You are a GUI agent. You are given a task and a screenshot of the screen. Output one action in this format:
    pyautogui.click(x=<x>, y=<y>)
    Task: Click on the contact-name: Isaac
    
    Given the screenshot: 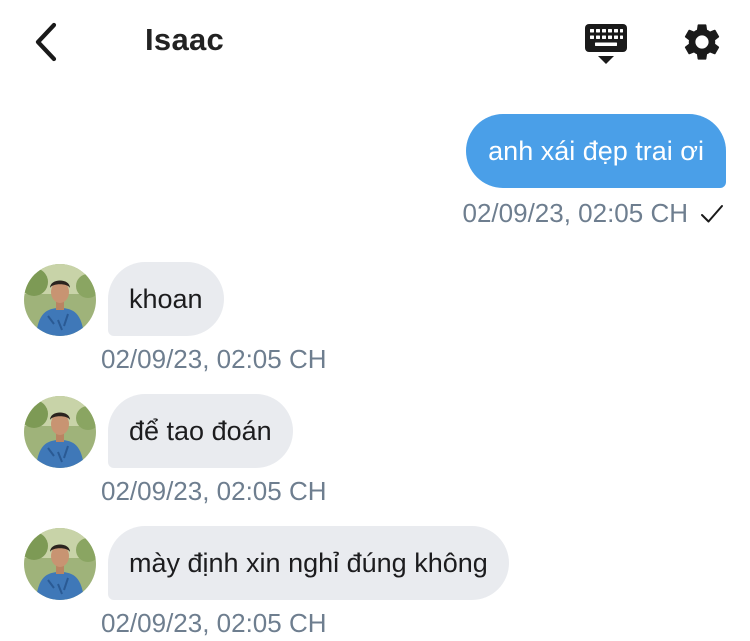 What is the action you would take?
    pyautogui.click(x=185, y=39)
    